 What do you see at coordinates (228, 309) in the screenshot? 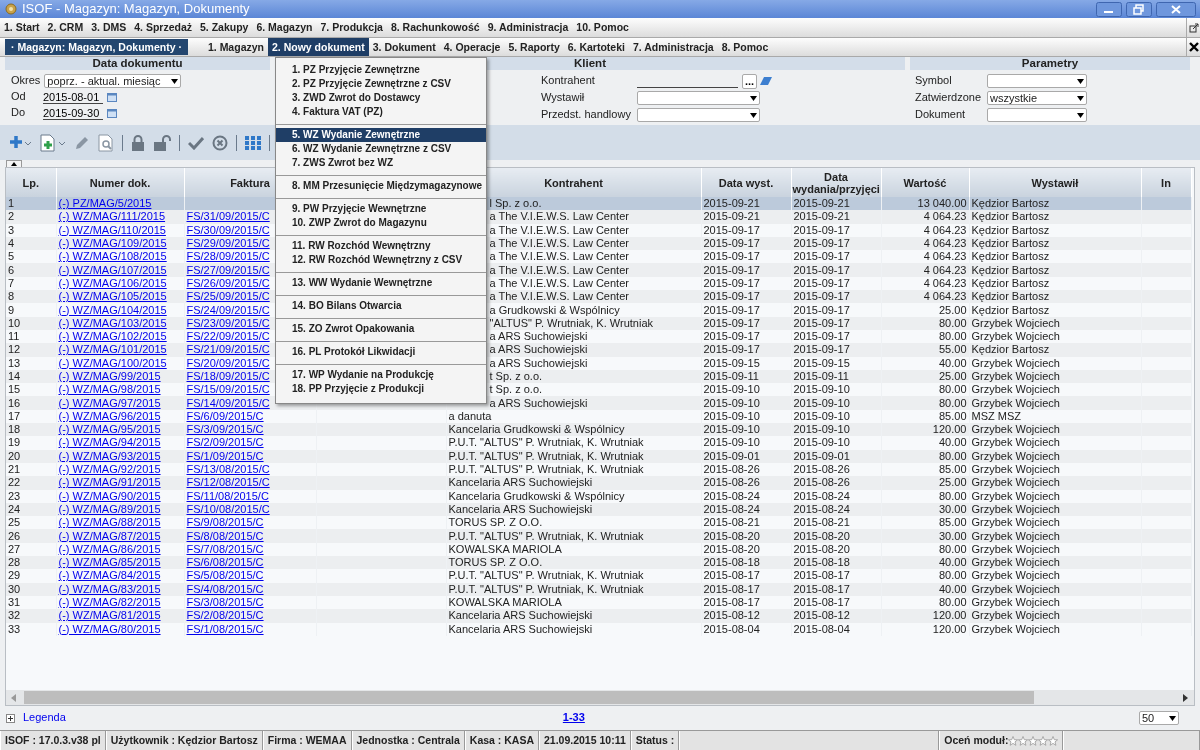
I see `invoice-link: FS/24/09/2015/C` at bounding box center [228, 309].